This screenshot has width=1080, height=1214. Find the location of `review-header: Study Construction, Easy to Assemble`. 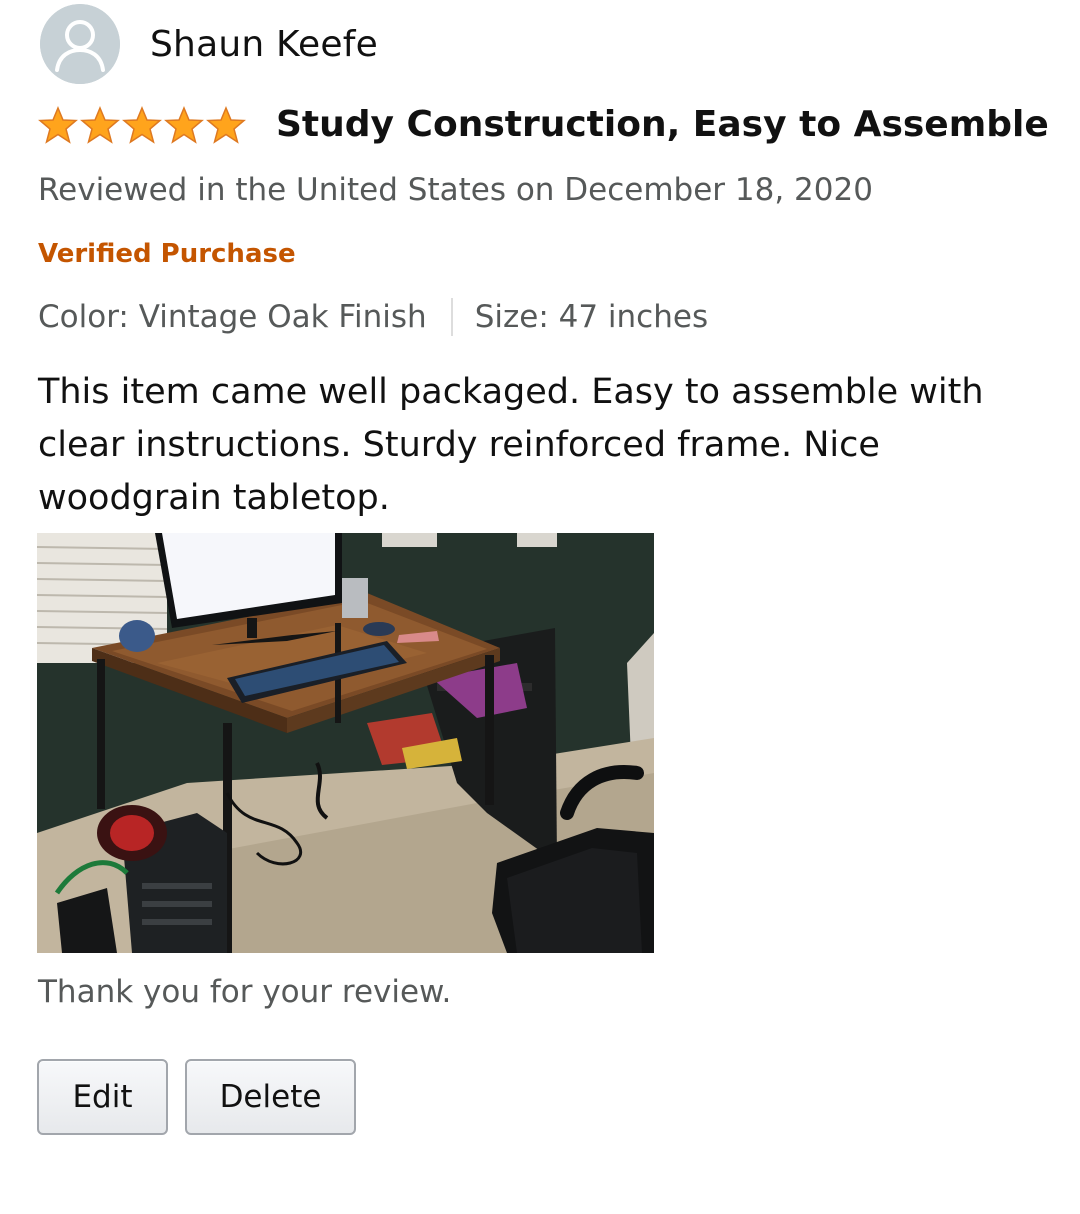

review-header: Study Construction, Easy to Assemble is located at coordinates (543, 124).